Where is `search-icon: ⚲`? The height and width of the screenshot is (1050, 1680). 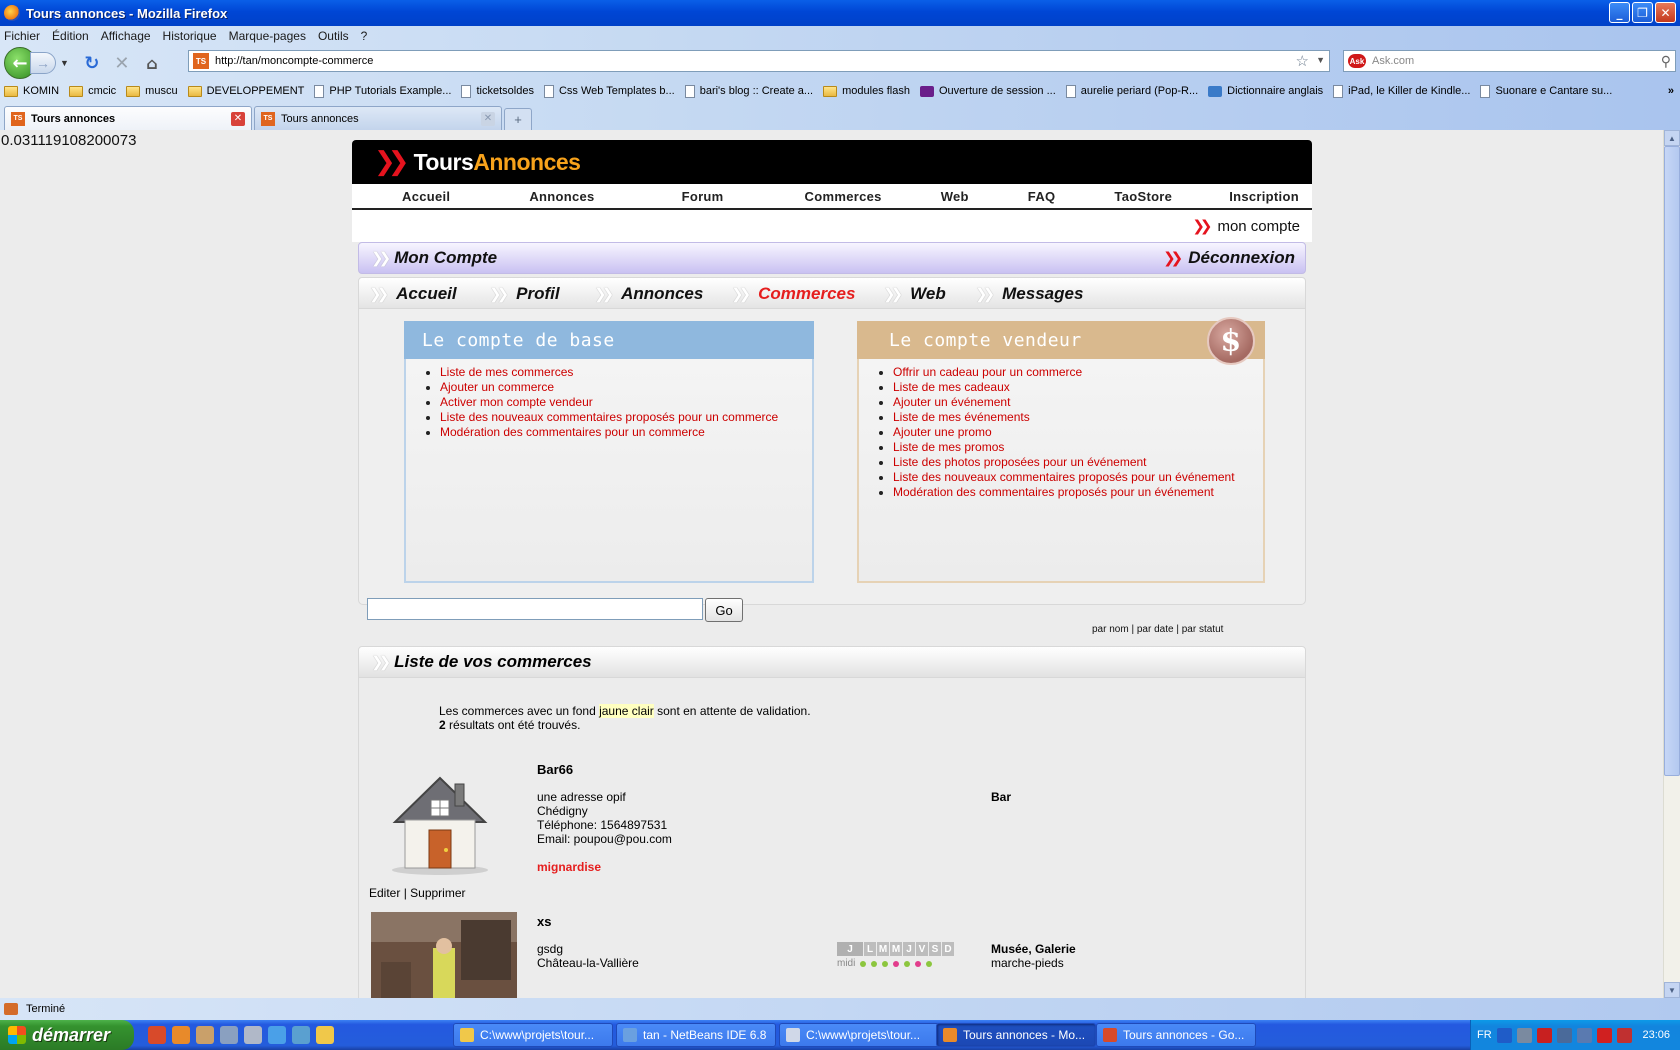 search-icon: ⚲ is located at coordinates (1666, 61).